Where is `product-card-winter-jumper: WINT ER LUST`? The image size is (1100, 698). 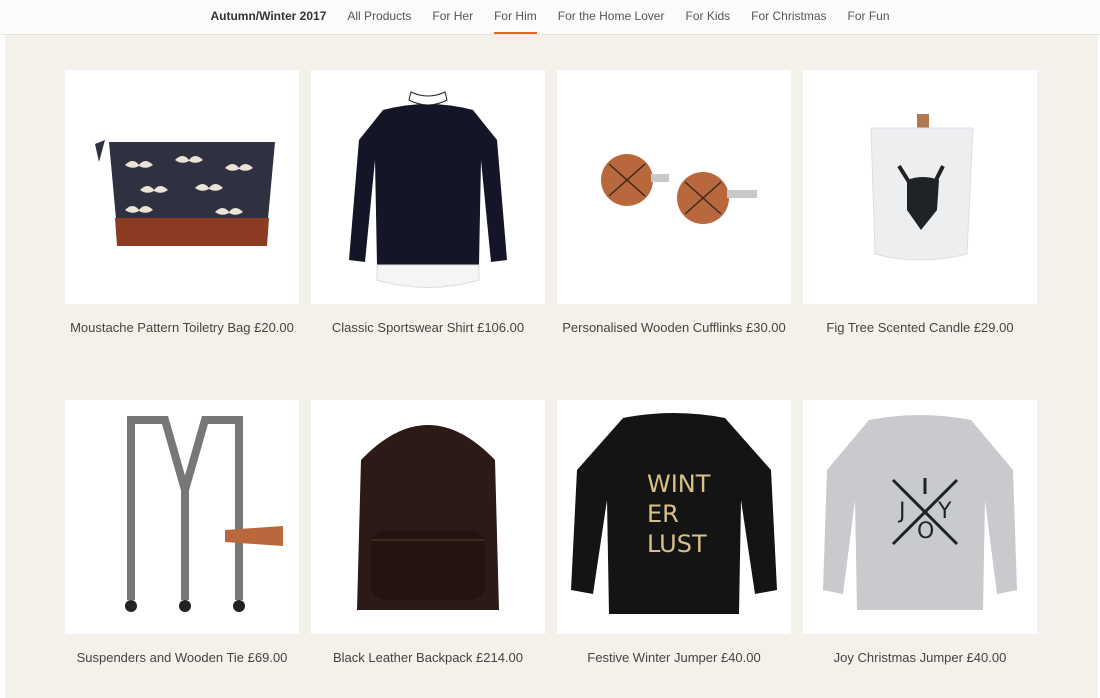
product-card-winter-jumper: WINT ER LUST is located at coordinates (674, 517).